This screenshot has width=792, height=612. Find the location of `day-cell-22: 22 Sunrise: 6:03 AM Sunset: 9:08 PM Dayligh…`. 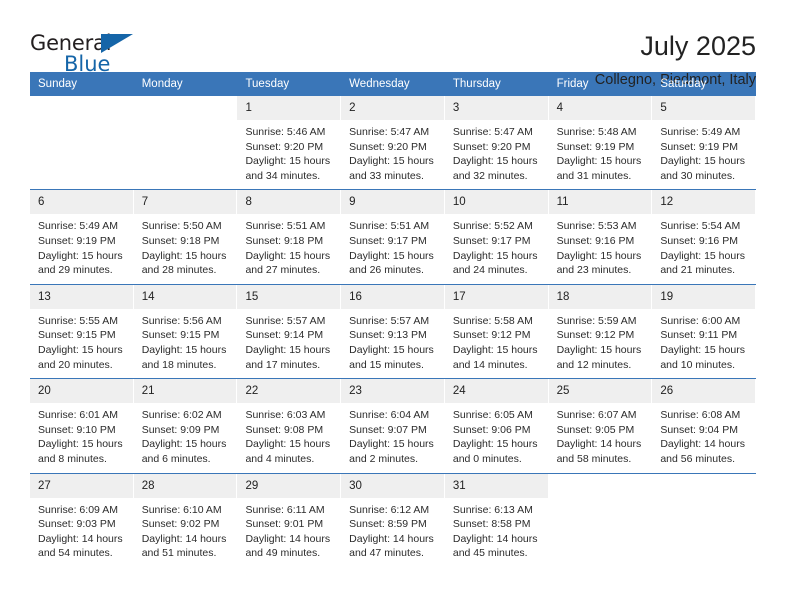

day-cell-22: 22 Sunrise: 6:03 AM Sunset: 9:08 PM Dayligh… is located at coordinates (289, 426).